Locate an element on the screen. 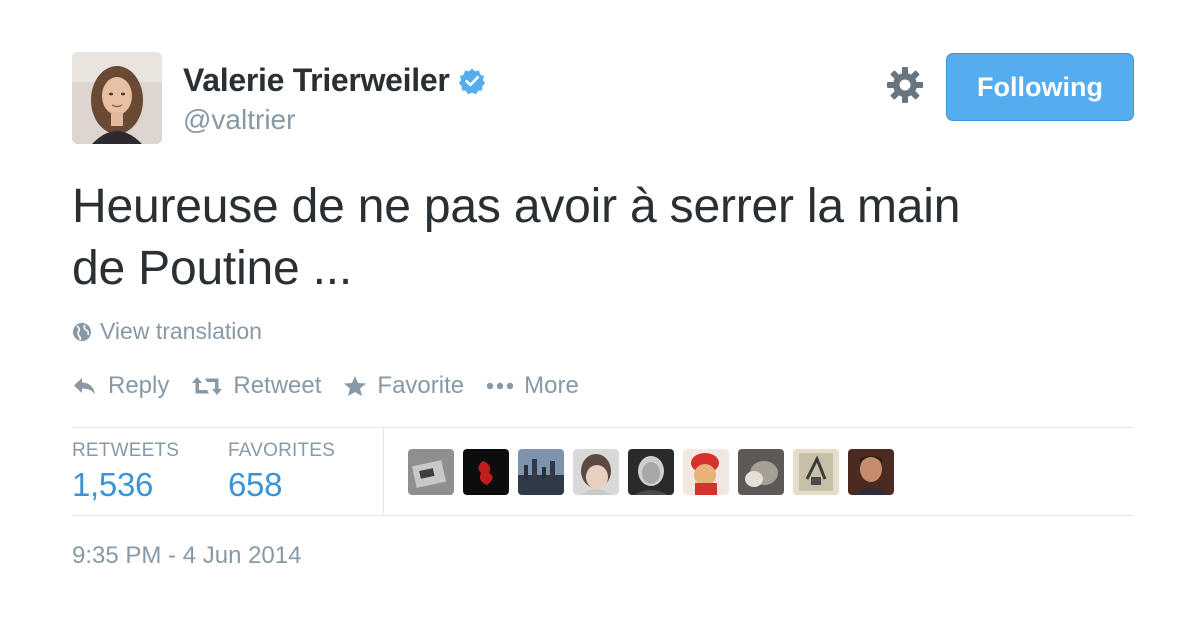 This screenshot has width=1200, height=633. retweet-button: Retweet is located at coordinates (256, 386).